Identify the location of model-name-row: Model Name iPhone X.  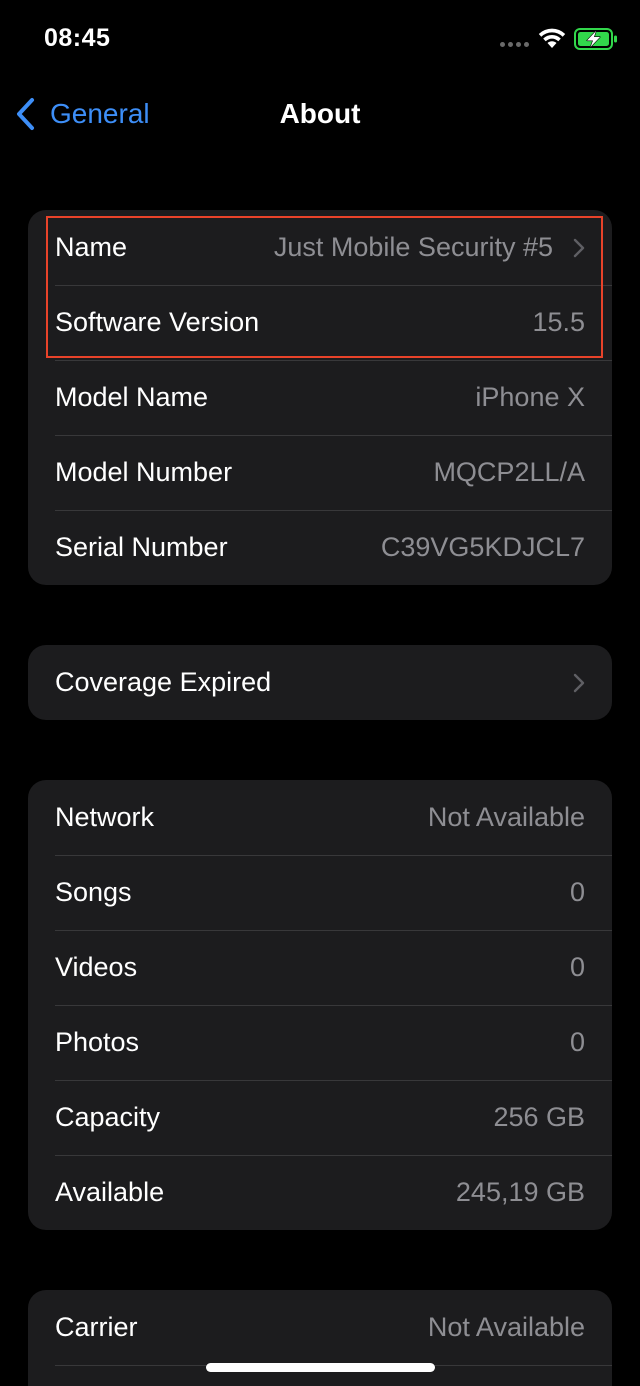
(320, 397).